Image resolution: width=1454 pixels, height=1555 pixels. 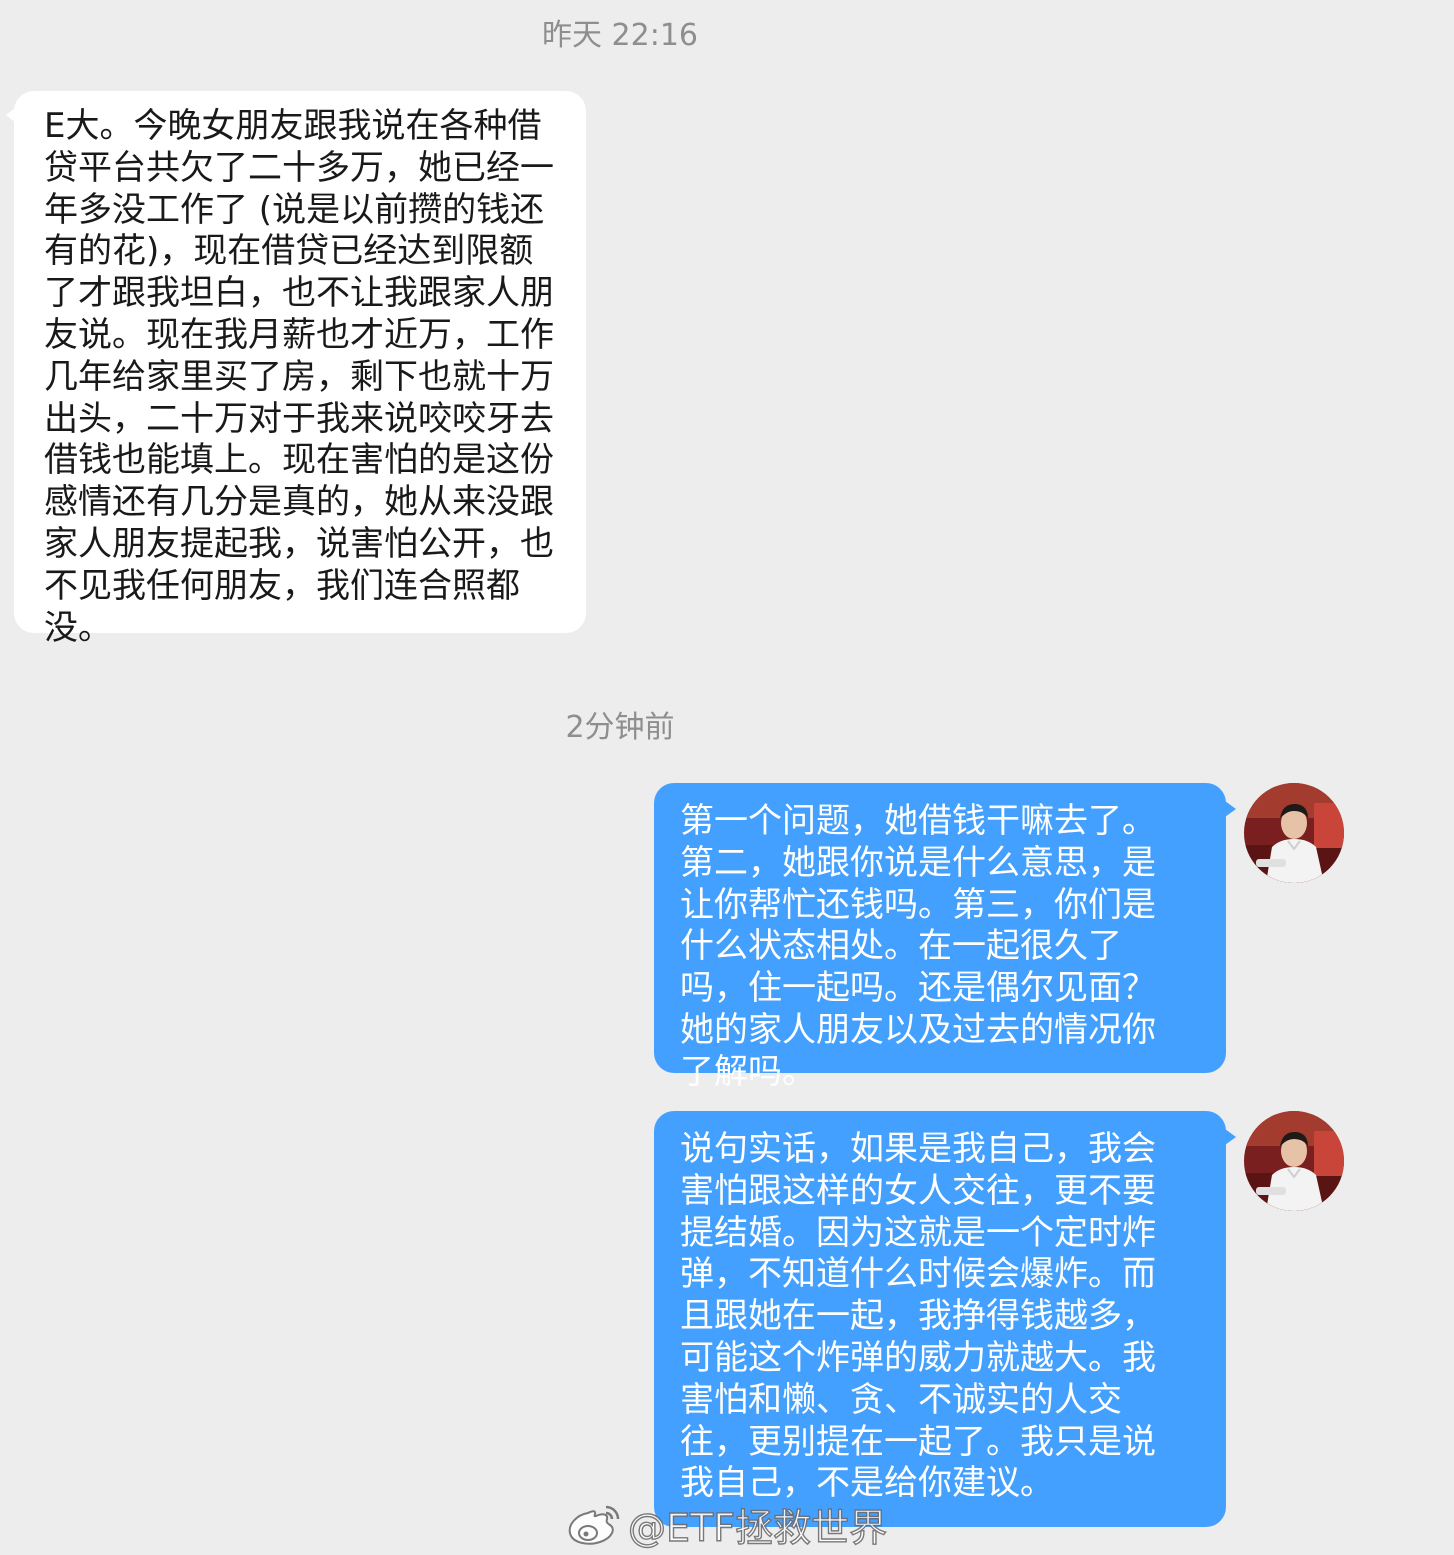 I want to click on watermark-text: @ETF拯救世界, so click(x=757, y=1527).